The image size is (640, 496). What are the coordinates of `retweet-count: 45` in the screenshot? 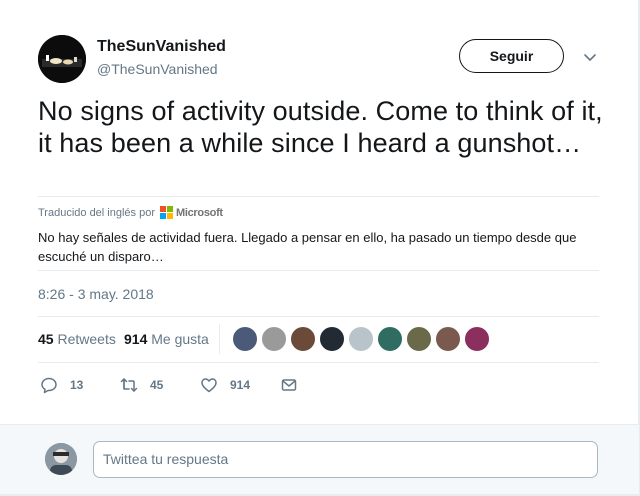 It's located at (157, 385).